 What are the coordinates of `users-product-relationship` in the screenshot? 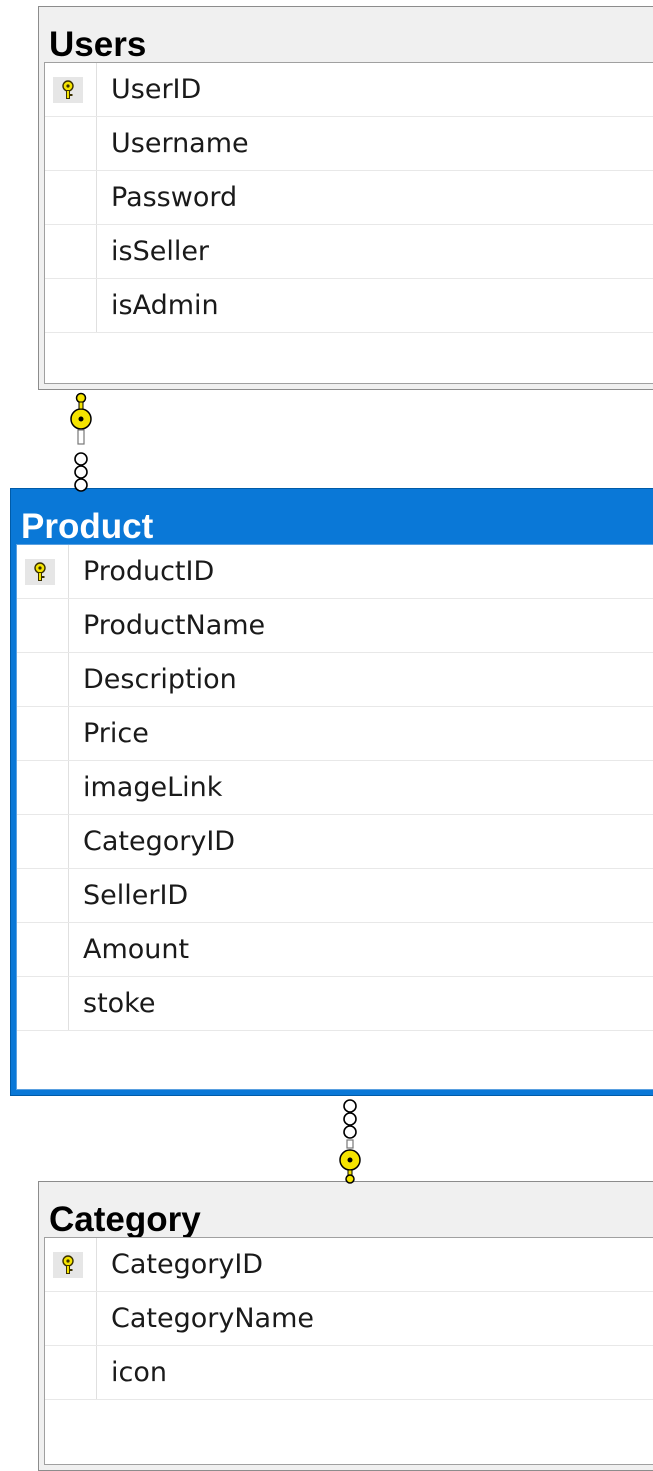 It's located at (81, 442).